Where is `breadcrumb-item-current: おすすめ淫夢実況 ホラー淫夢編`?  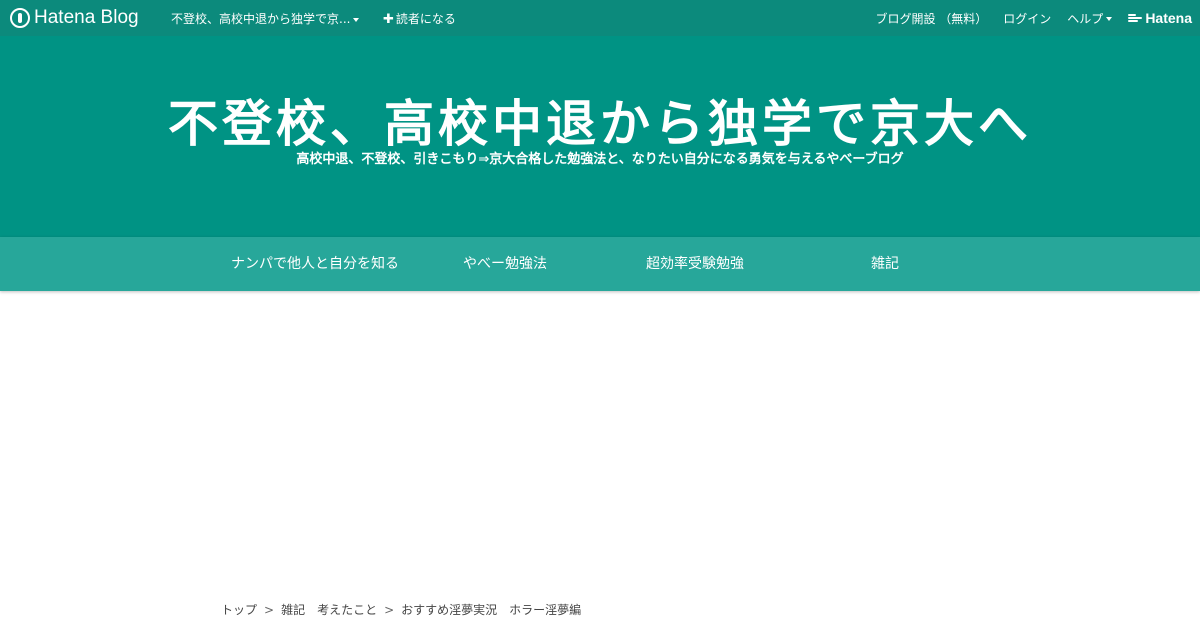
breadcrumb-item-current: おすすめ淫夢実況 ホラー淫夢編 is located at coordinates (491, 610).